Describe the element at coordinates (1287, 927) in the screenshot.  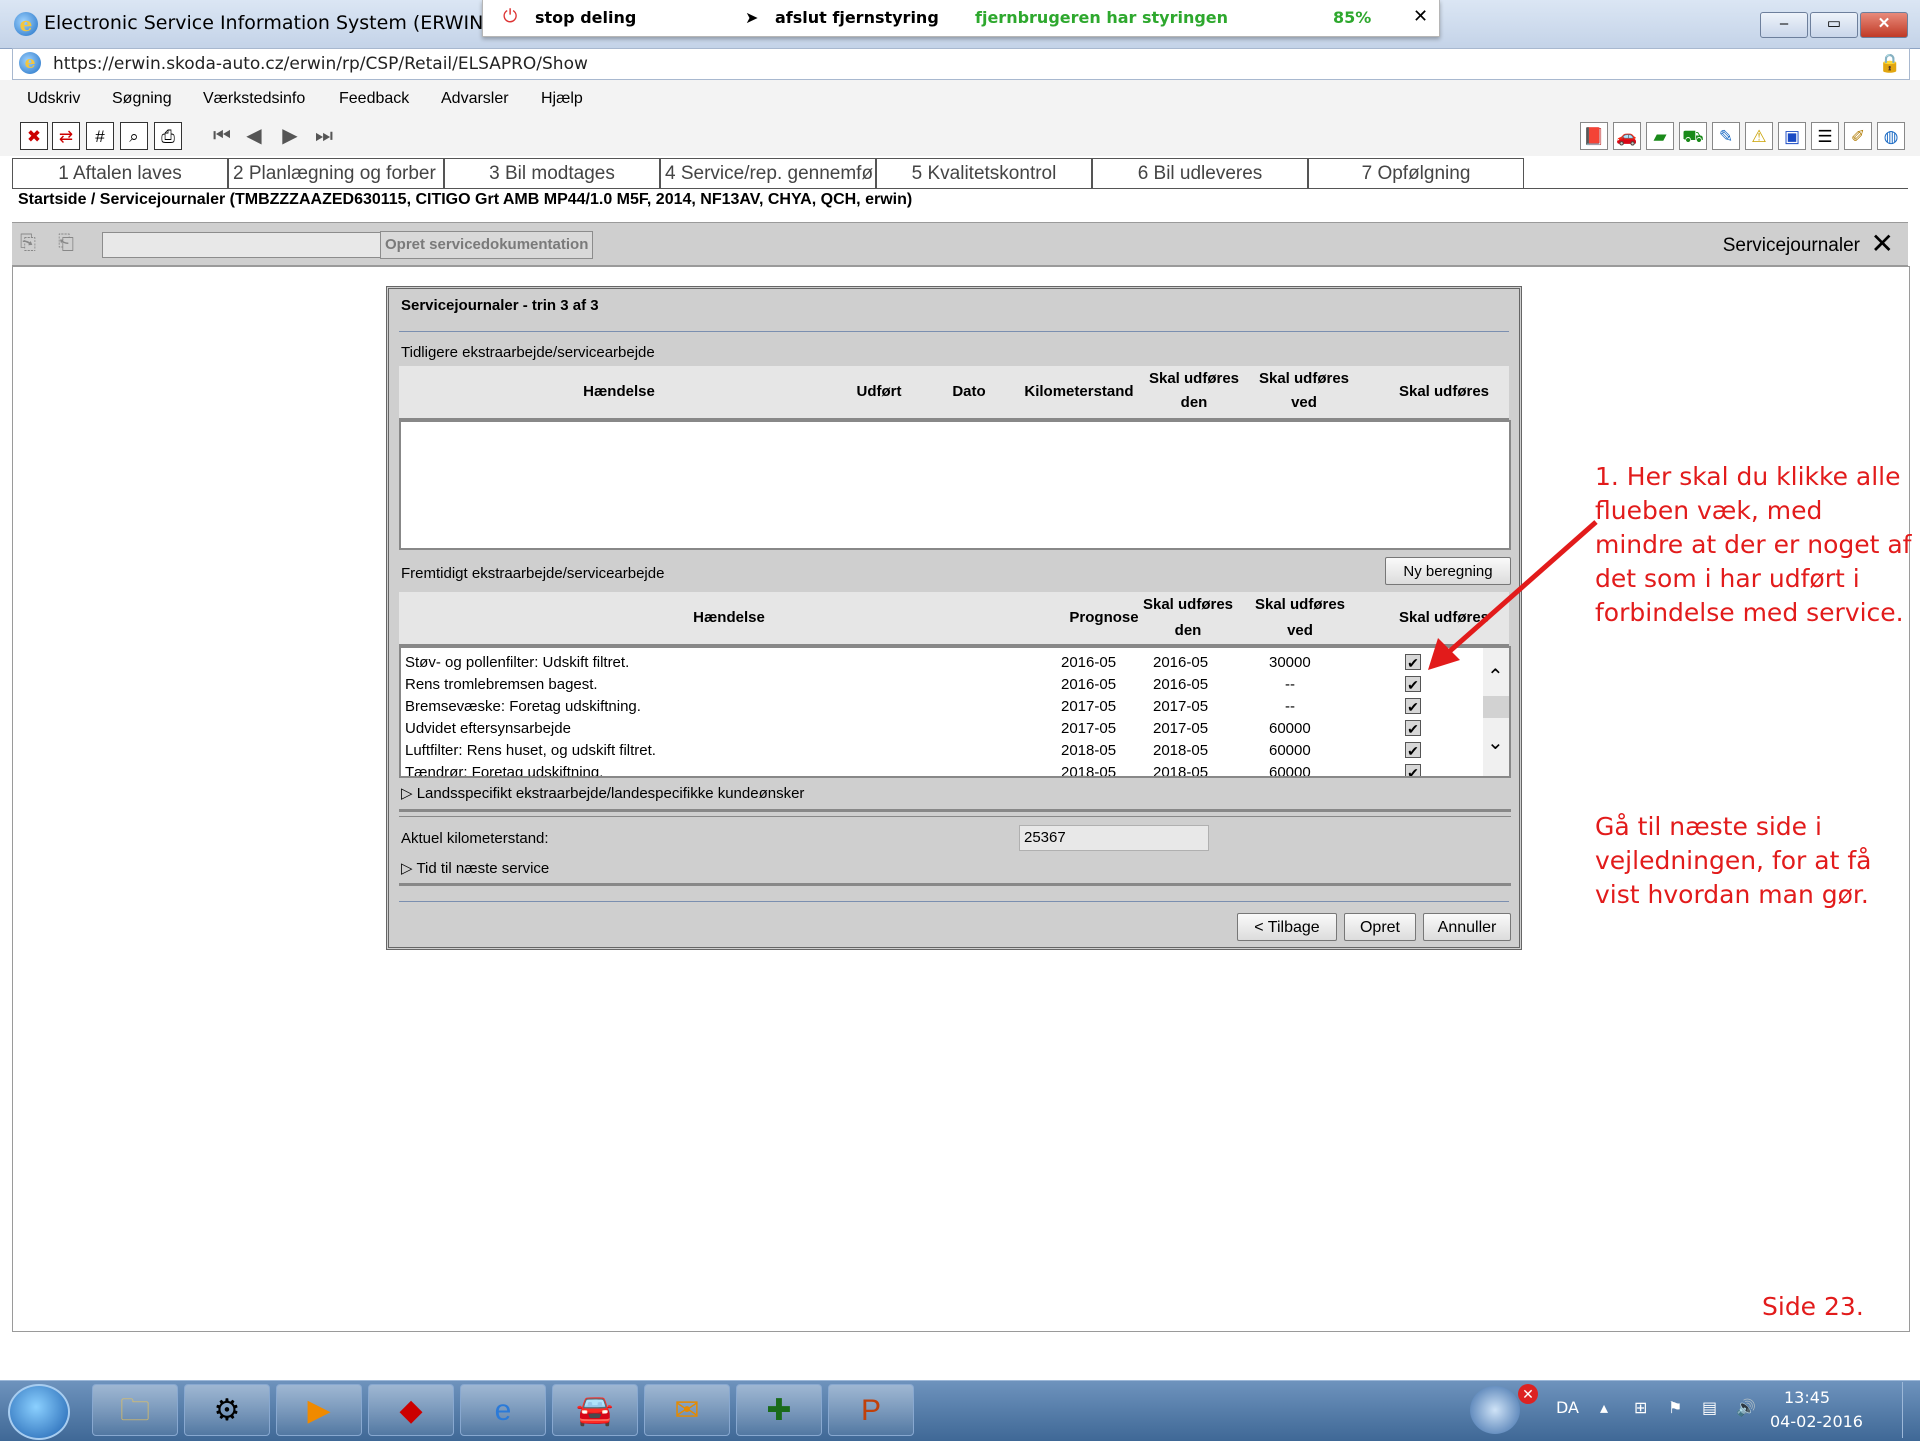
I see `back-button: < Tilbage` at that location.